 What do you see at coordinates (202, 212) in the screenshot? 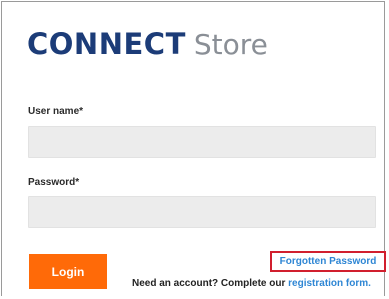
I see `password-input` at bounding box center [202, 212].